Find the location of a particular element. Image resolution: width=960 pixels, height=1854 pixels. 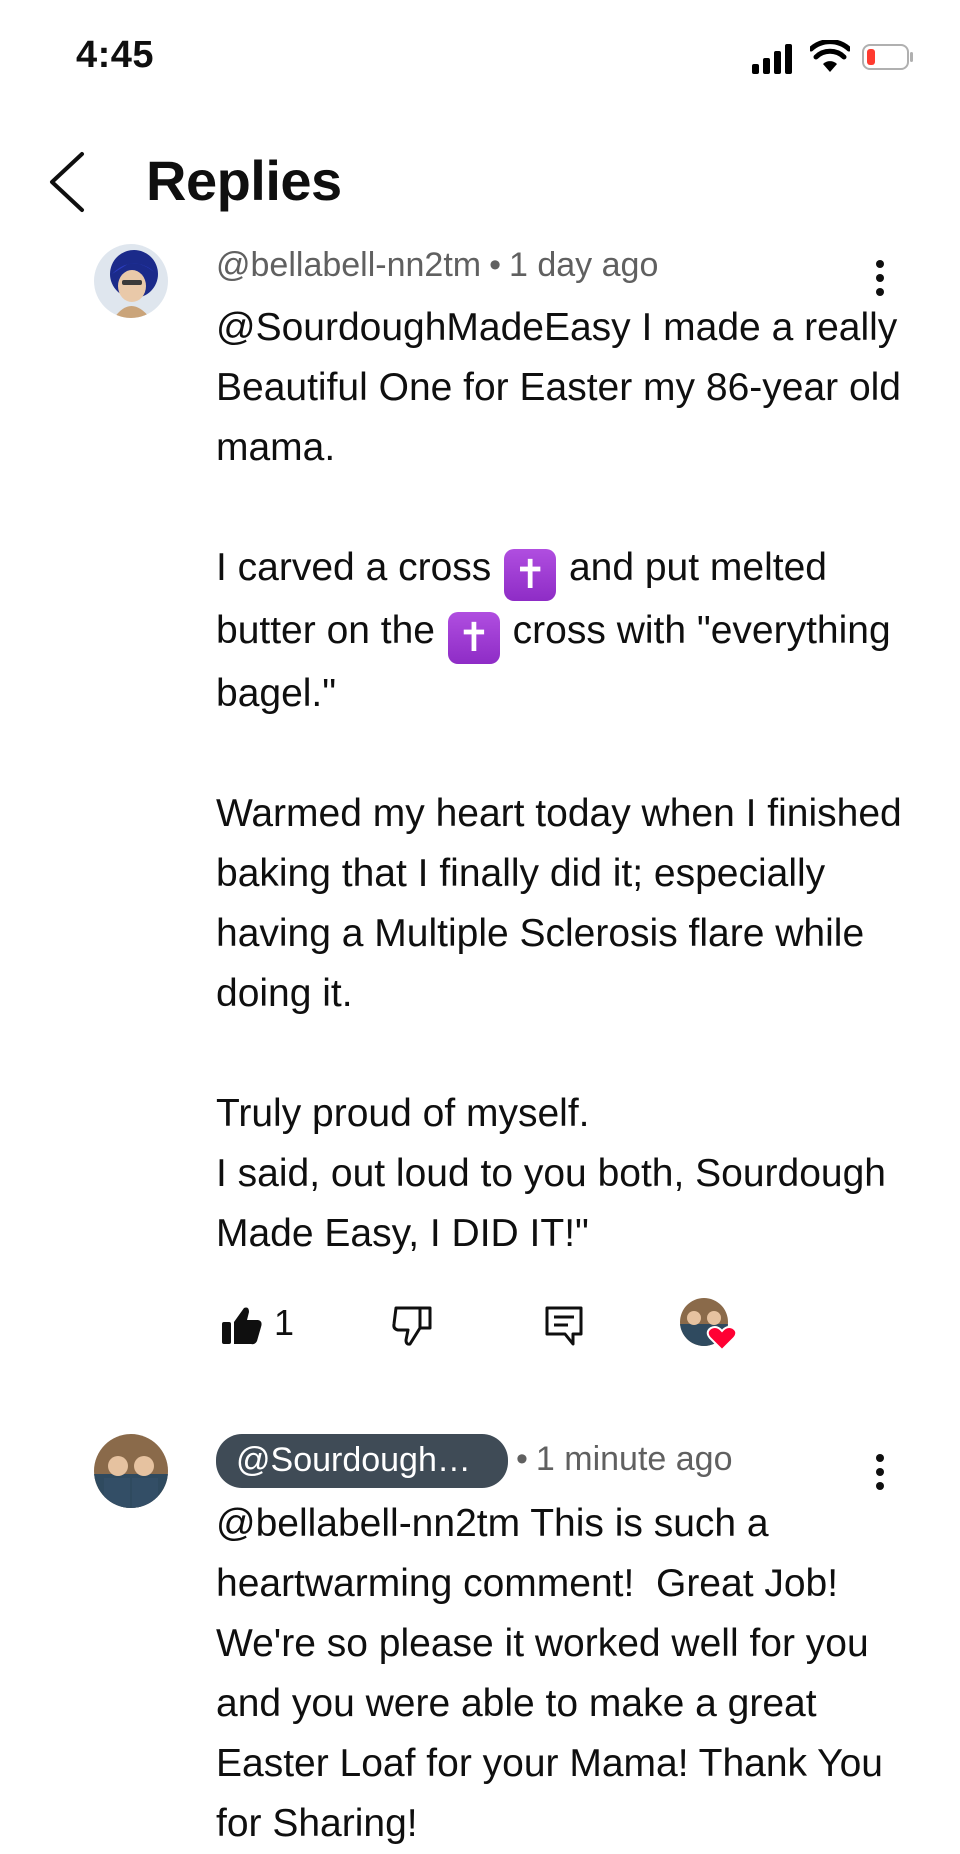

comment-time: 1 day ago is located at coordinates (584, 265).